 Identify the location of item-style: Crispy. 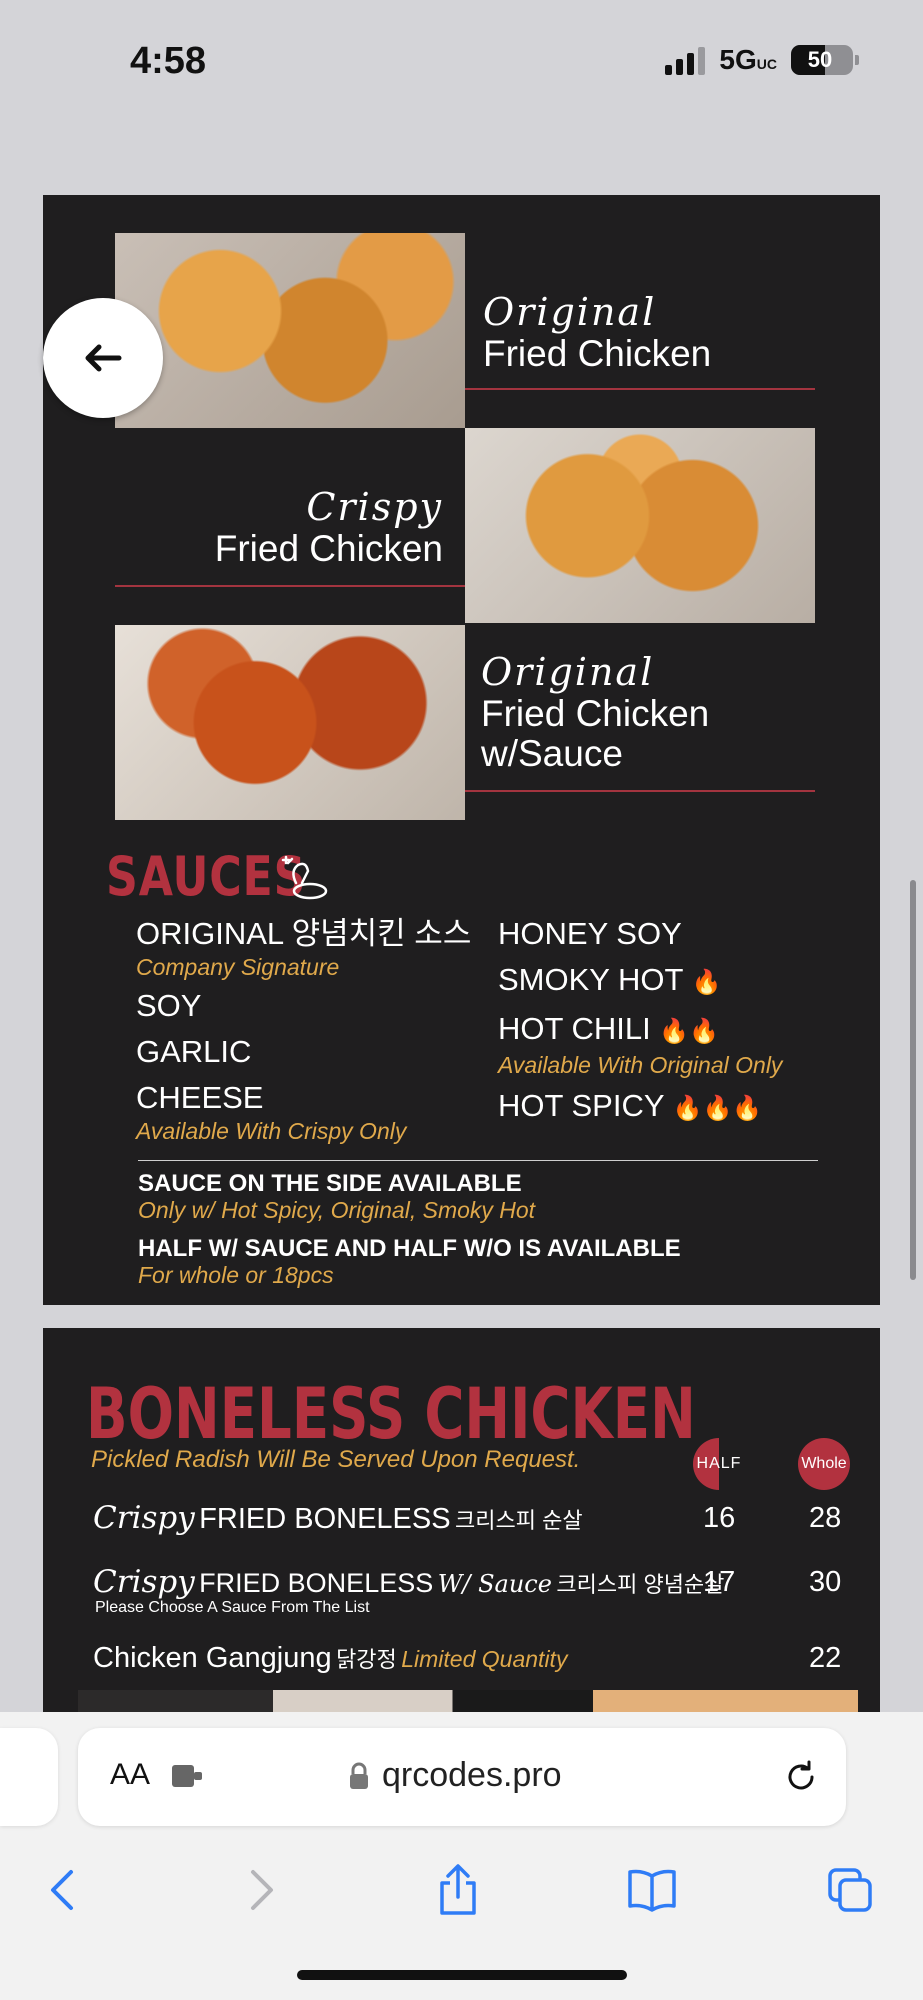
(374, 507).